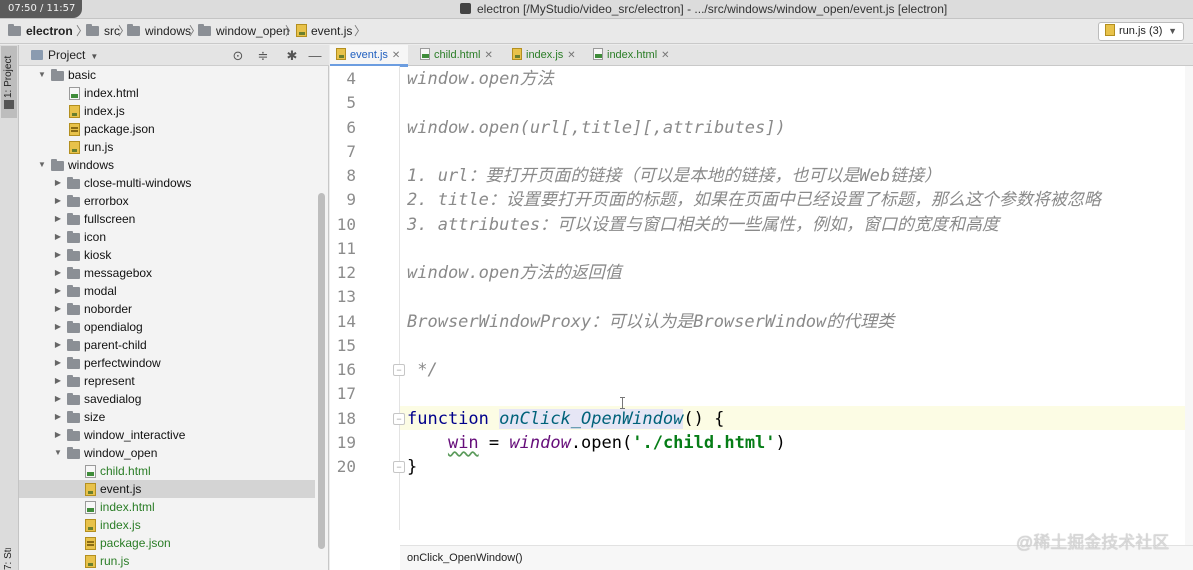  What do you see at coordinates (514, 273) in the screenshot?
I see `code-line-12: window.open方法的返回值` at bounding box center [514, 273].